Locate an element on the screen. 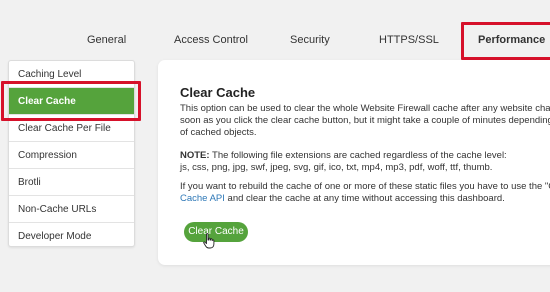  hand-cursor-icon is located at coordinates (209, 241).